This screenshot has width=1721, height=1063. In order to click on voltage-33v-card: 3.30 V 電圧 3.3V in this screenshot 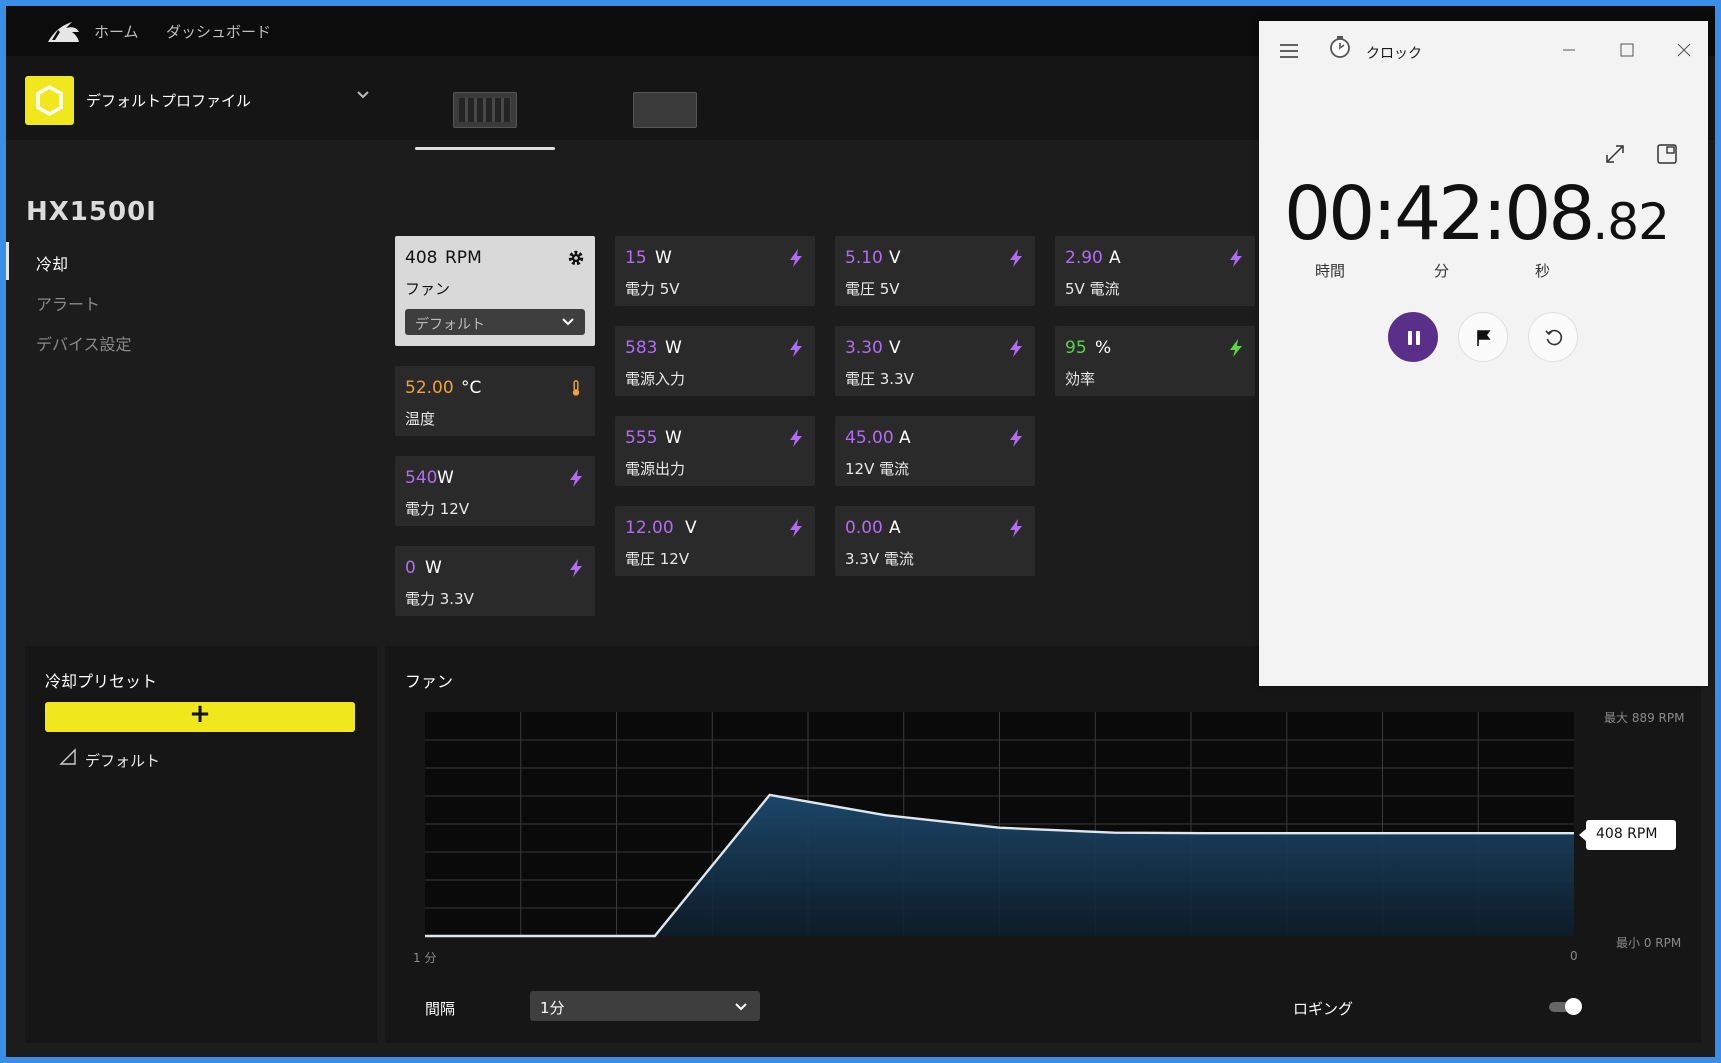, I will do `click(935, 361)`.